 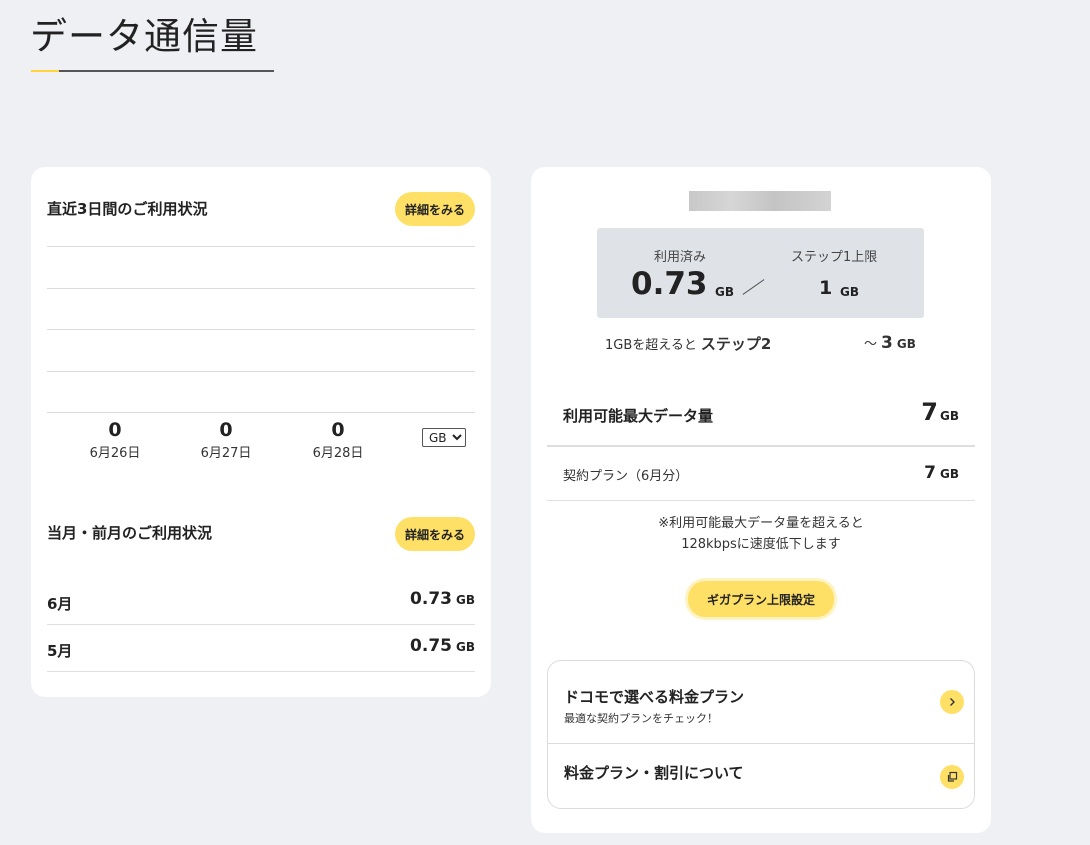 What do you see at coordinates (641, 718) in the screenshot?
I see `link-docomo-plans-subtitle: 最適な契約プランをチェック！` at bounding box center [641, 718].